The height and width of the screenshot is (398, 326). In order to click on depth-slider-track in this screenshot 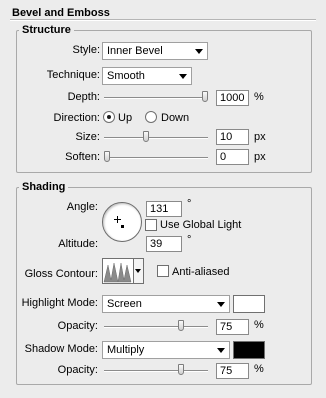, I will do `click(156, 98)`.